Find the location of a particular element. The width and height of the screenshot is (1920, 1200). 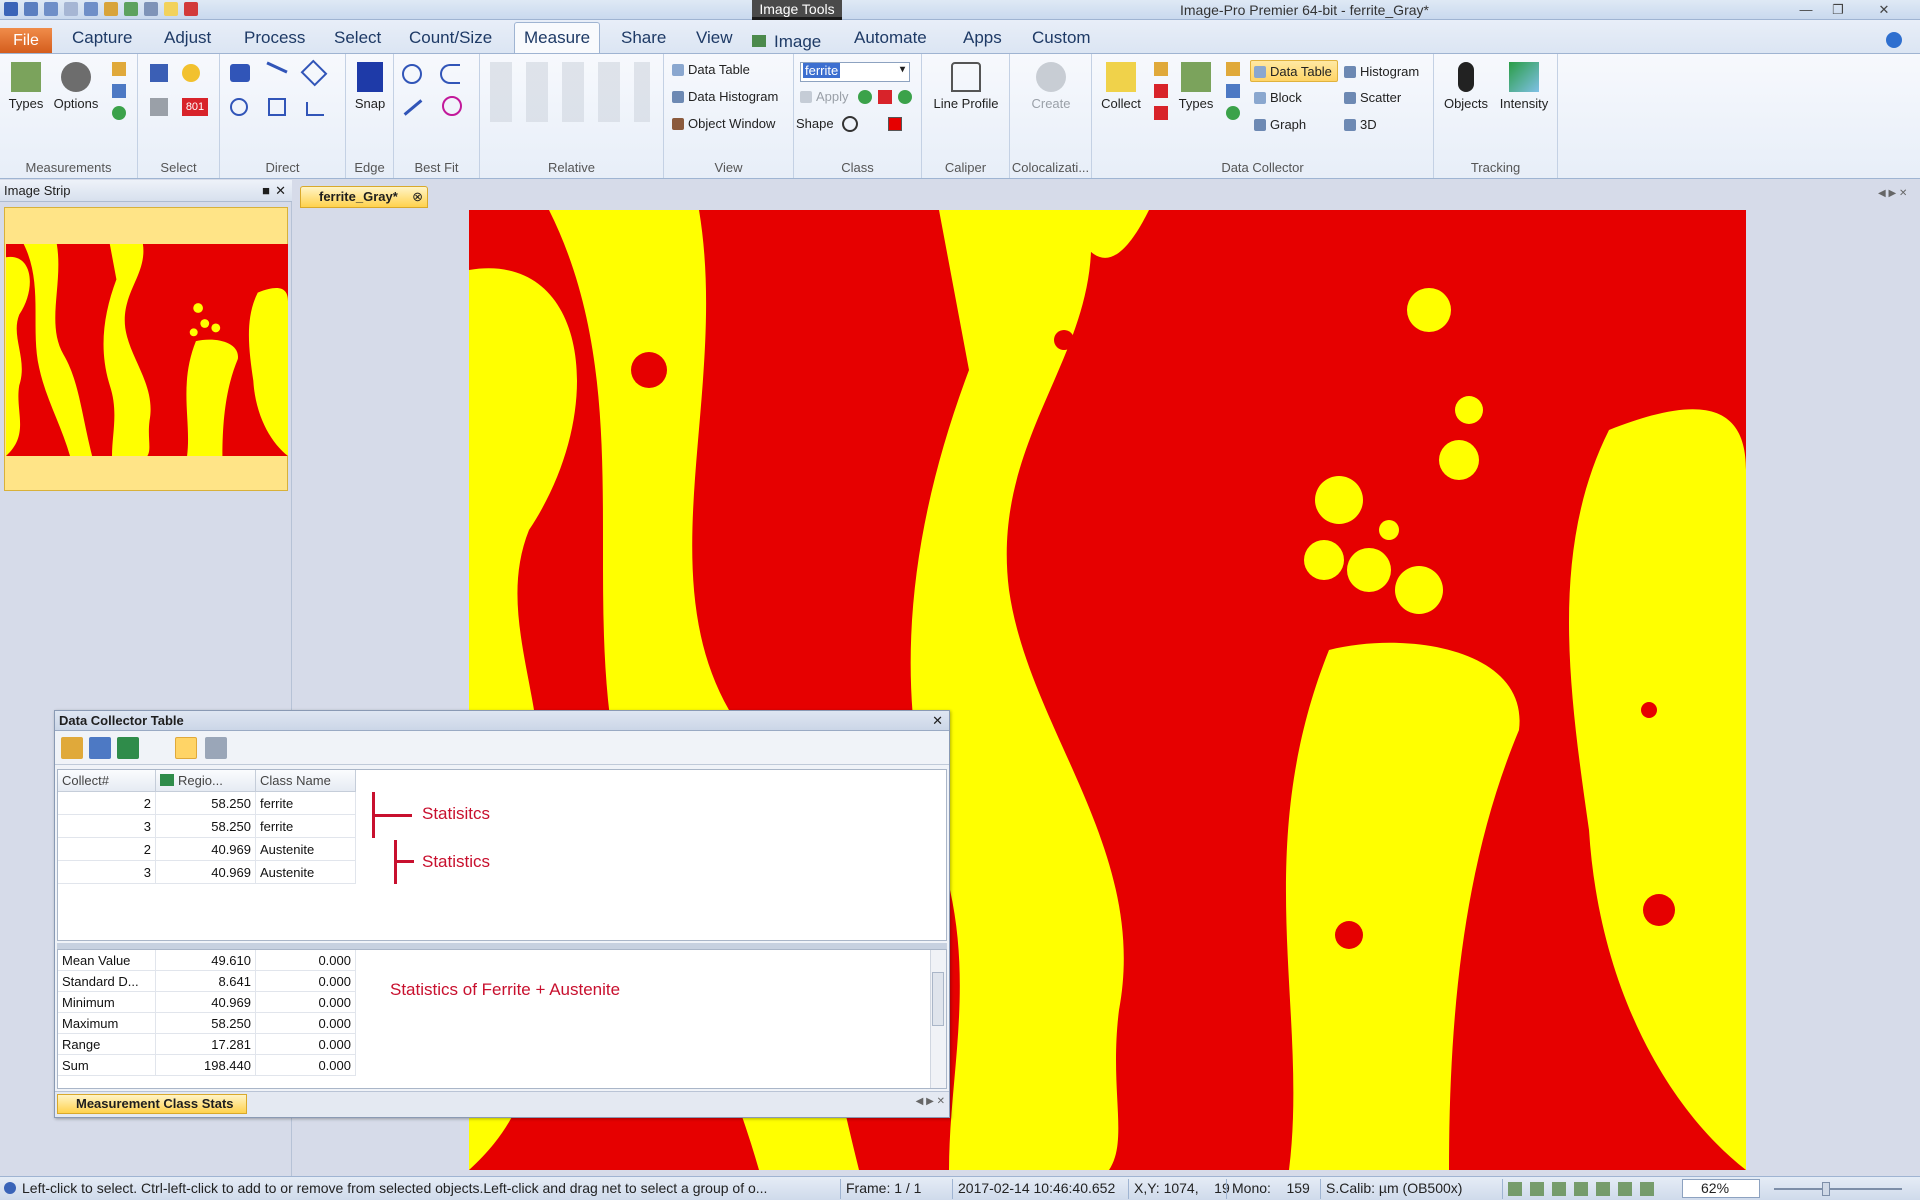

line-profile-button: Line Profile is located at coordinates (966, 86).